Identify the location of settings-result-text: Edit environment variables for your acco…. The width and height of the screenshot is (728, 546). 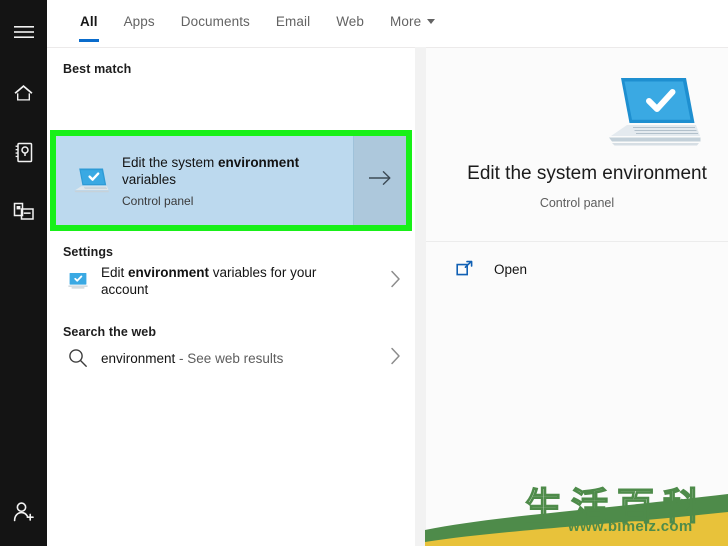
(234, 281).